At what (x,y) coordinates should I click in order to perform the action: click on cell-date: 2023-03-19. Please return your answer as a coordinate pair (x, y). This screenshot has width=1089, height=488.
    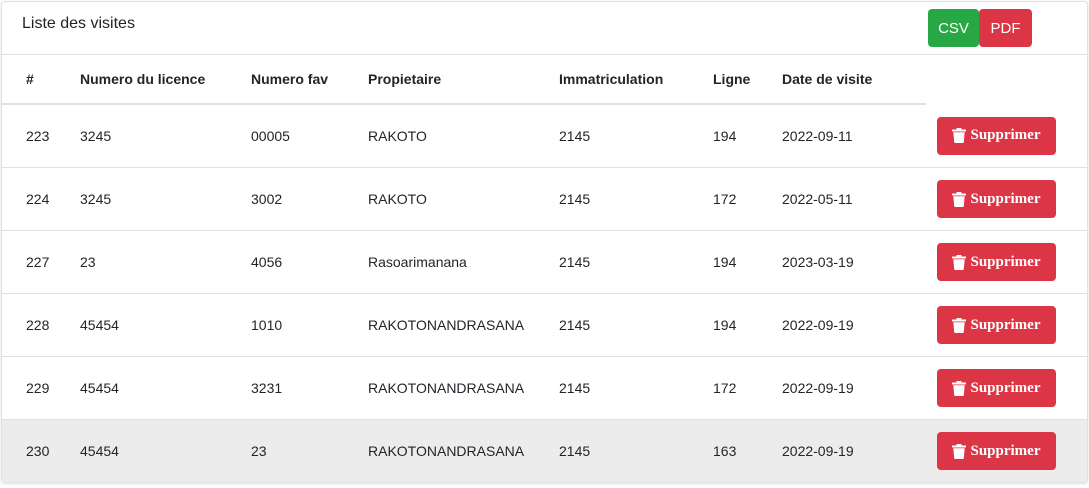
    Looking at the image, I should click on (854, 262).